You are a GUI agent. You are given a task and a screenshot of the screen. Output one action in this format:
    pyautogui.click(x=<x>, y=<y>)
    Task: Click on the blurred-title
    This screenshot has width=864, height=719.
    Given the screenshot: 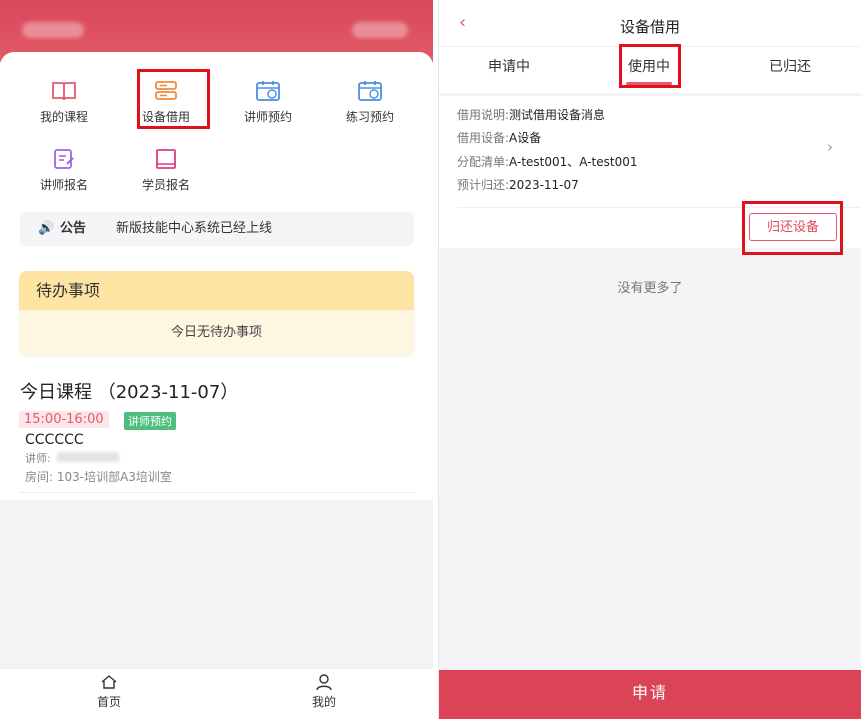 What is the action you would take?
    pyautogui.click(x=53, y=30)
    